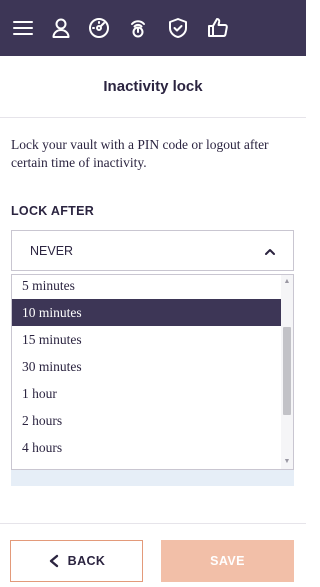 Image resolution: width=320 pixels, height=587 pixels. I want to click on page-title: Inactivity lock, so click(153, 86).